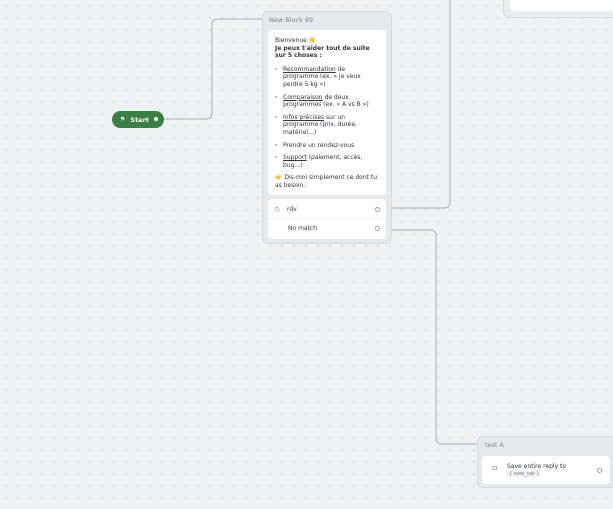  Describe the element at coordinates (327, 229) in the screenshot. I see `choice-no-match: No match` at that location.